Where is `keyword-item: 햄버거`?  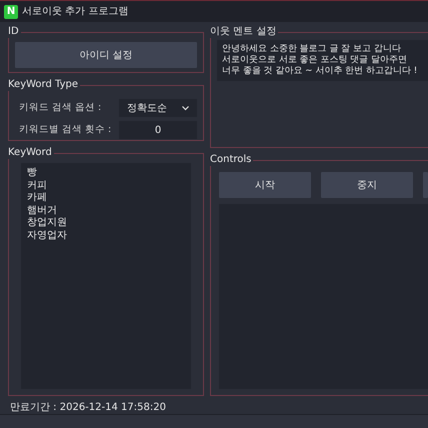
keyword-item: 햄버거 is located at coordinates (42, 210).